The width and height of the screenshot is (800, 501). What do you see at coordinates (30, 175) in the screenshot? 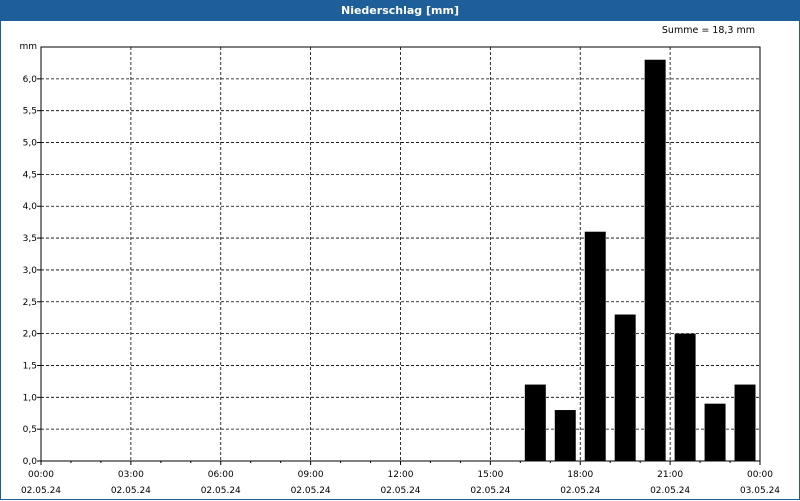
I see `y-tick-label: 4,5` at bounding box center [30, 175].